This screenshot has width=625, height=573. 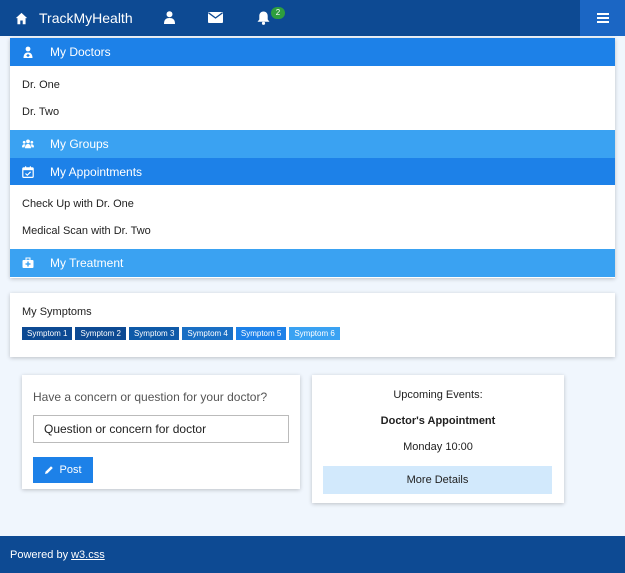 What do you see at coordinates (312, 263) in the screenshot?
I see `accordion-my-treatment: My Treatment` at bounding box center [312, 263].